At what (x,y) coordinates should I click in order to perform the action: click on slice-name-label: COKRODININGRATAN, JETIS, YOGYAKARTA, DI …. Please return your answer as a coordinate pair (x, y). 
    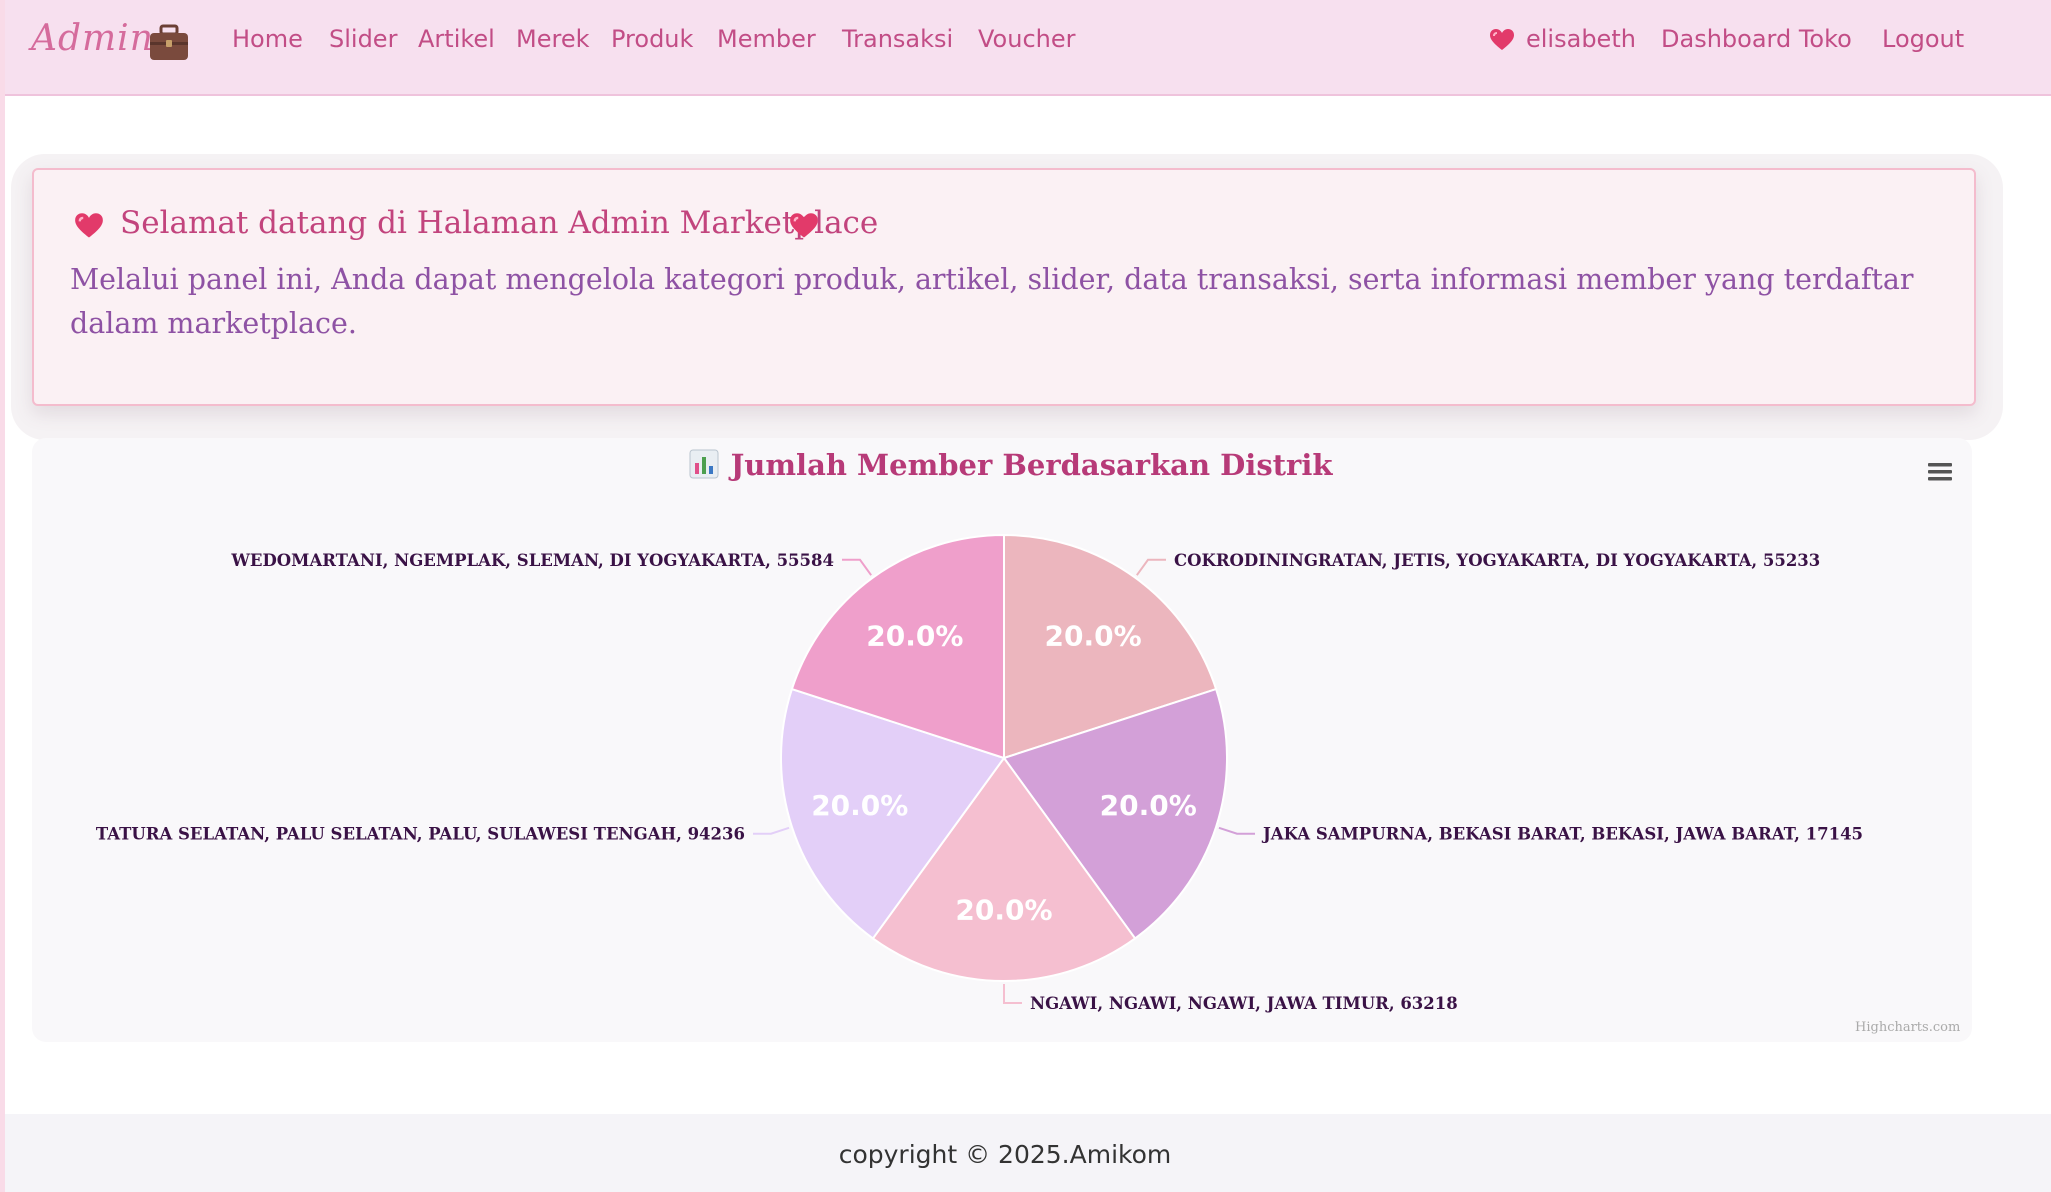
    Looking at the image, I should click on (1497, 560).